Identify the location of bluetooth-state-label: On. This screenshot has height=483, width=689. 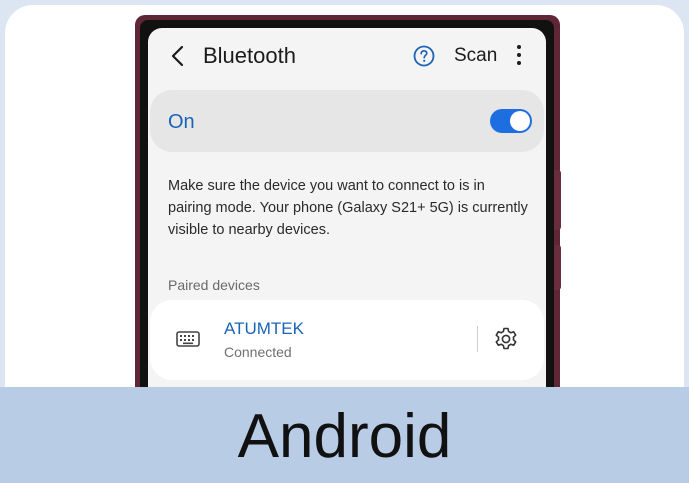
(181, 122).